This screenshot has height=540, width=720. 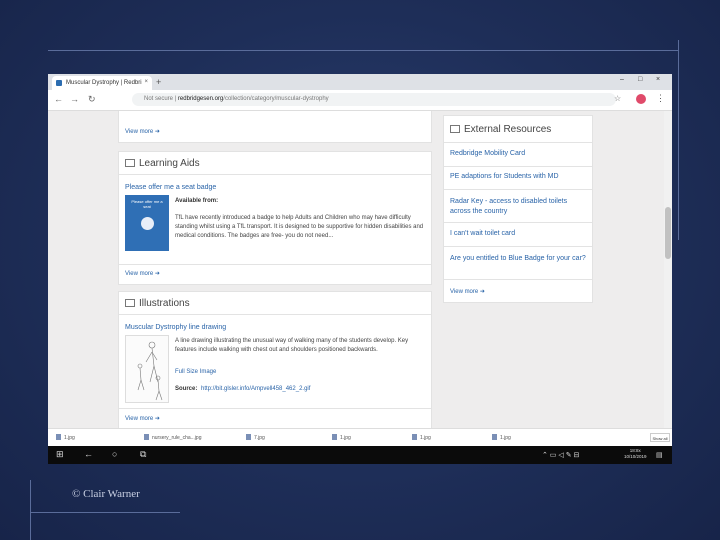 I want to click on slide-frame-bottom, so click(x=105, y=512).